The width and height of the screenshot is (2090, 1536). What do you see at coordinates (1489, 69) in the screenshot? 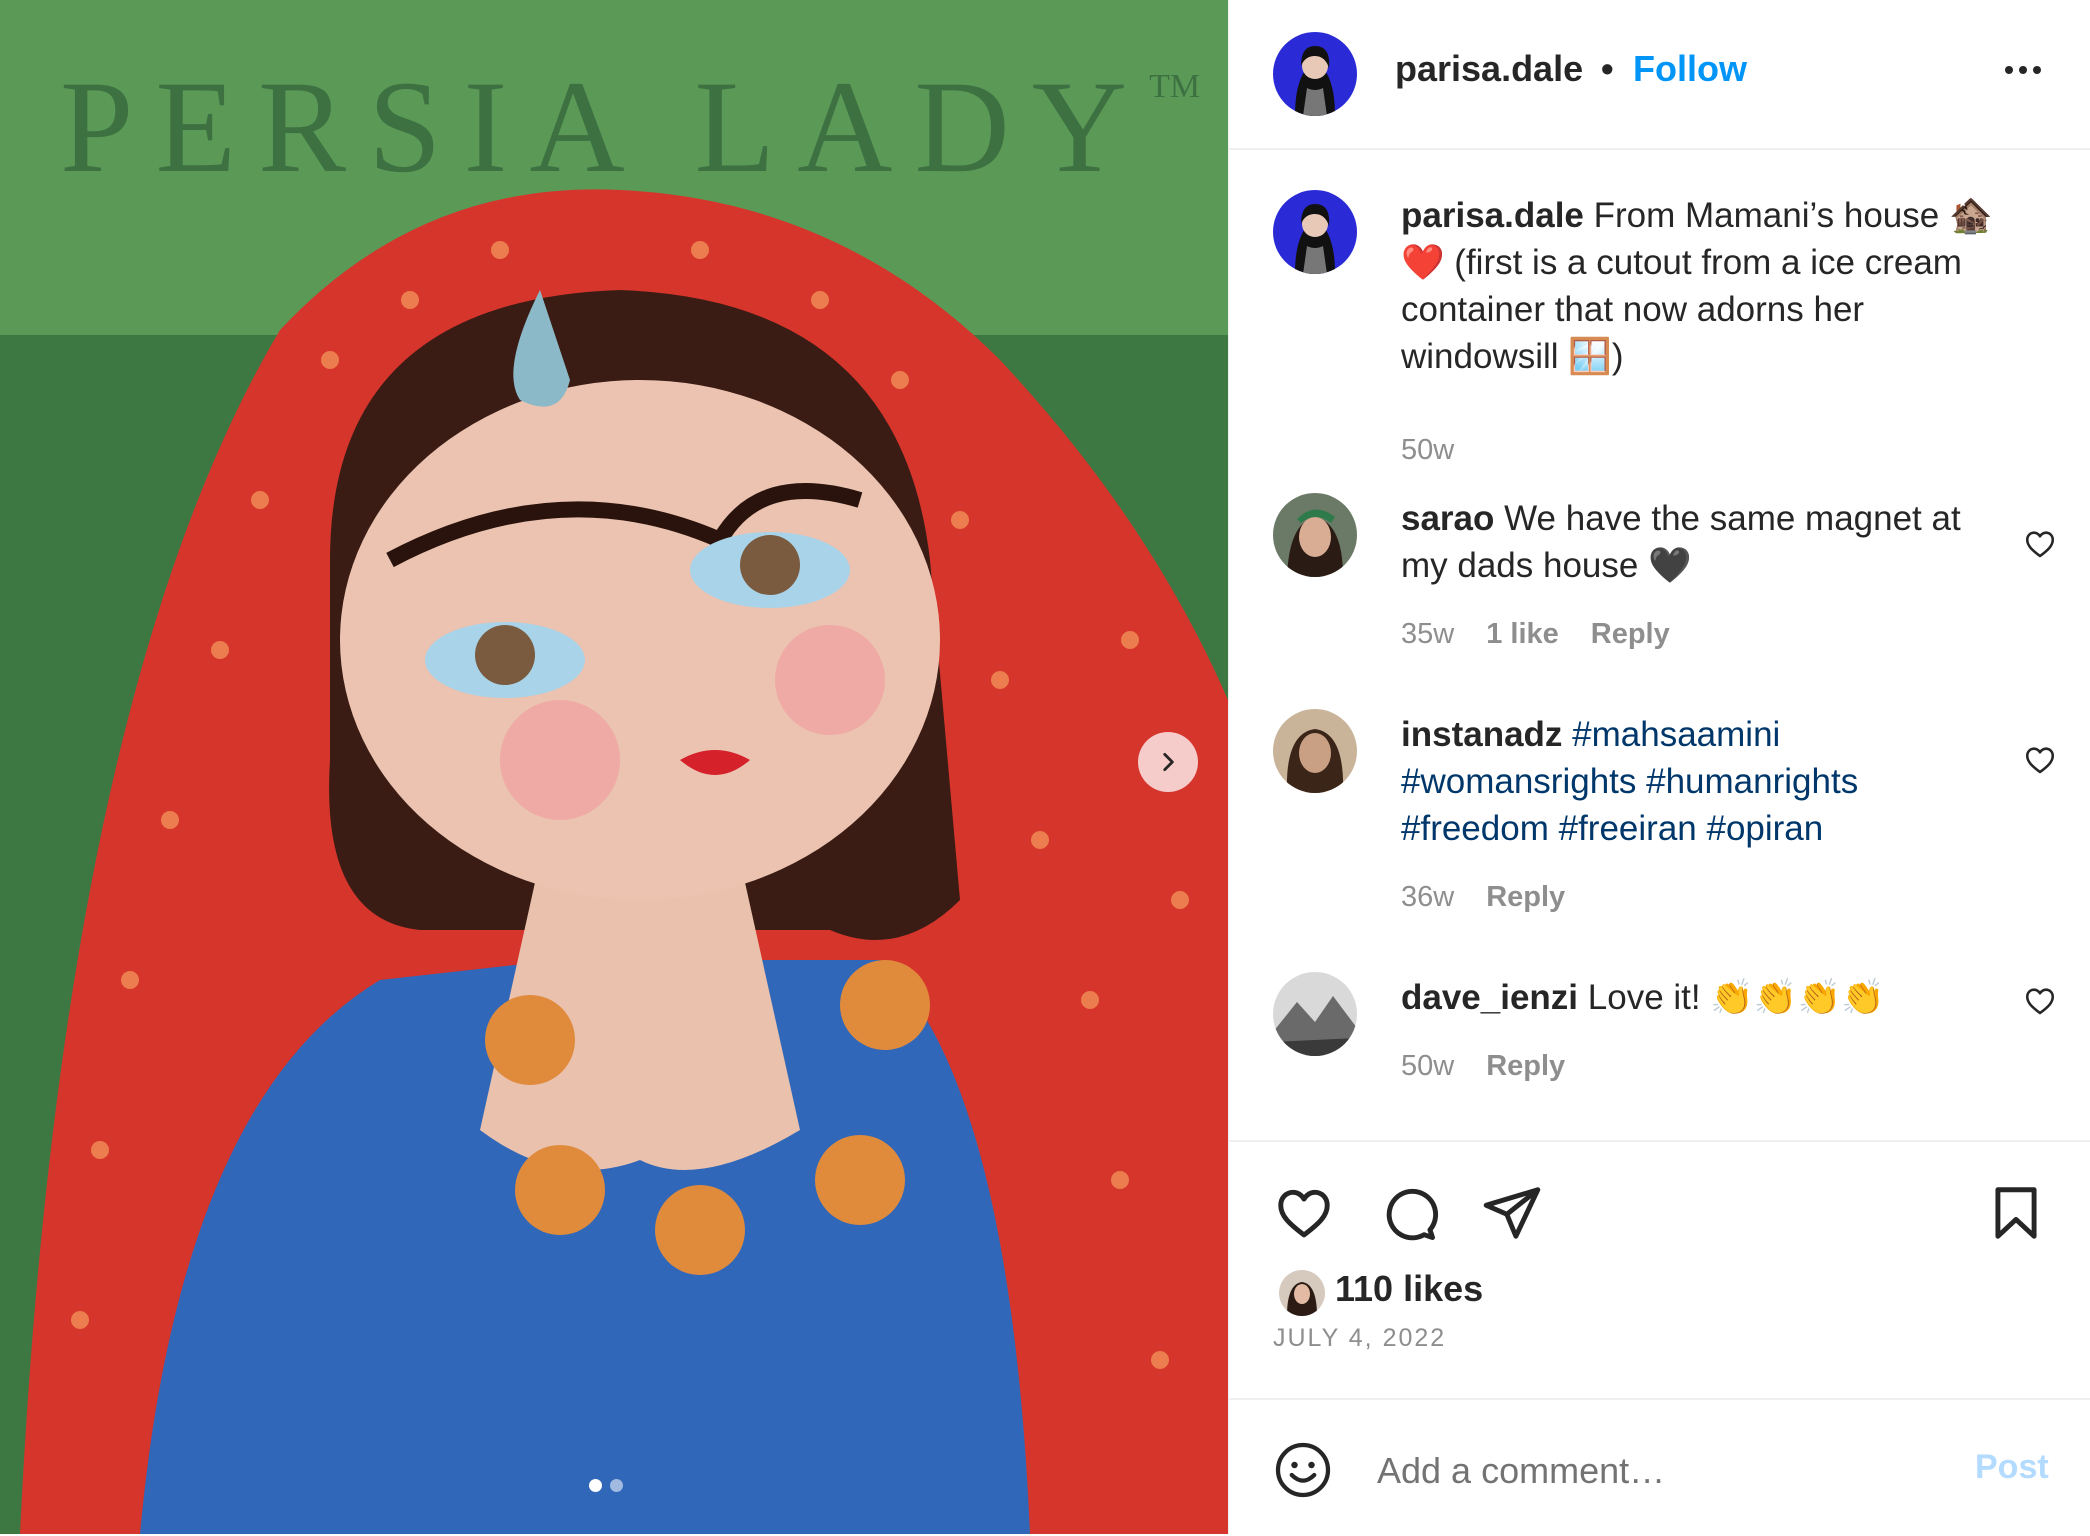
I see `header-username: parisa.dale` at bounding box center [1489, 69].